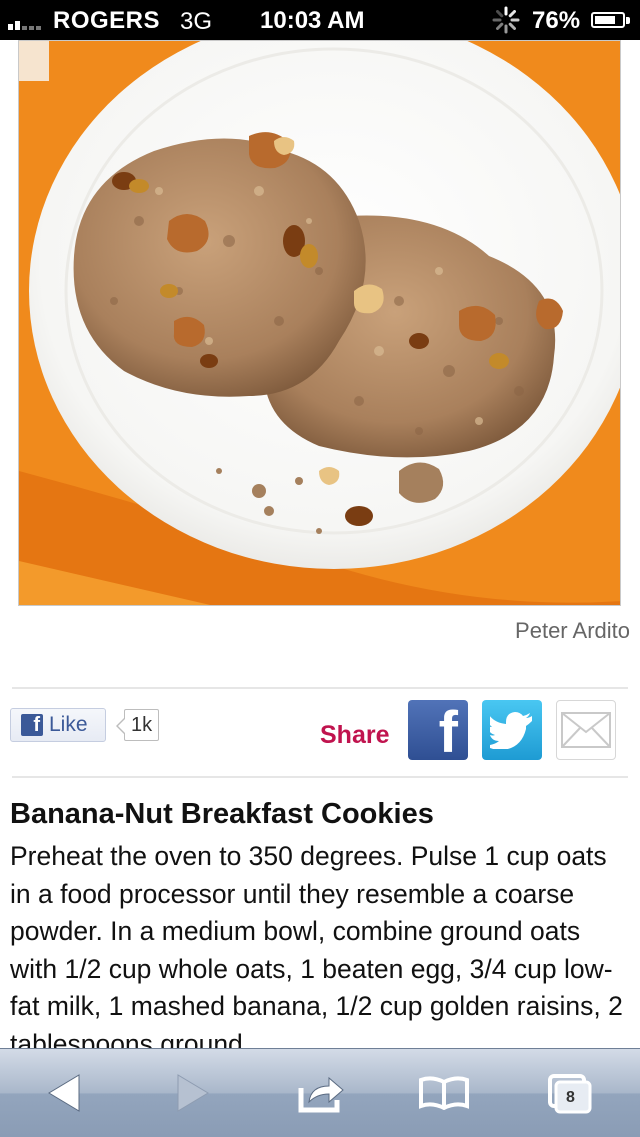 Image resolution: width=640 pixels, height=1137 pixels. I want to click on bookmarks-icon, so click(444, 1093).